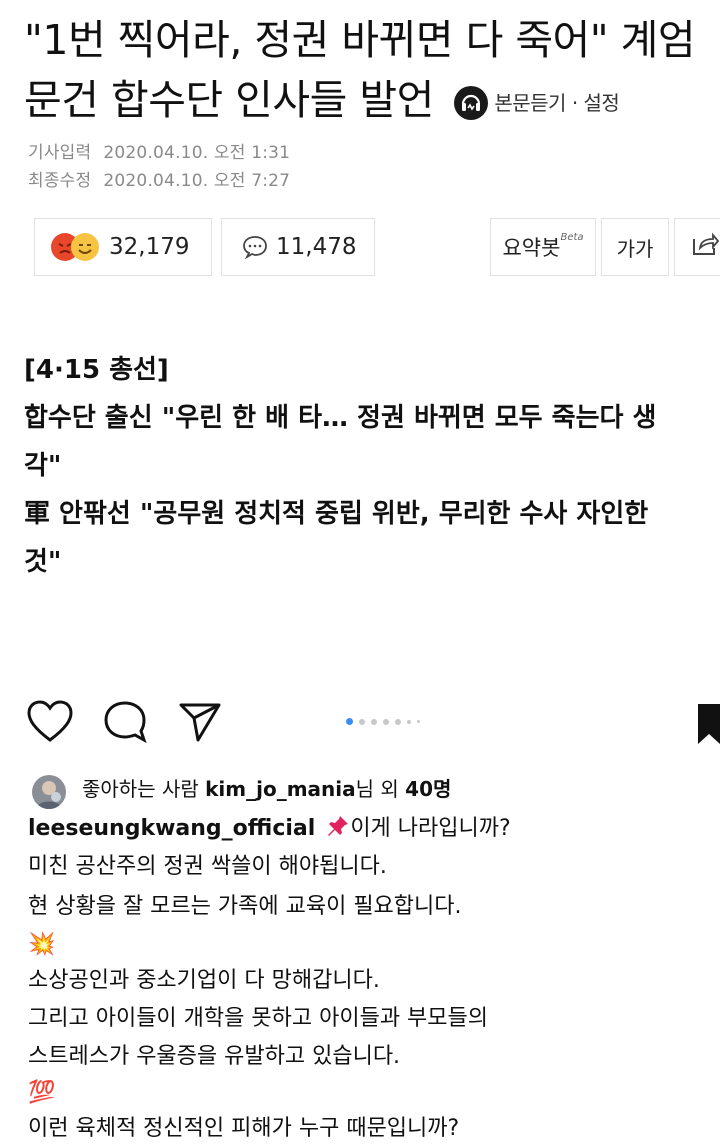 The width and height of the screenshot is (720, 1148). I want to click on carousel-indicator, so click(383, 721).